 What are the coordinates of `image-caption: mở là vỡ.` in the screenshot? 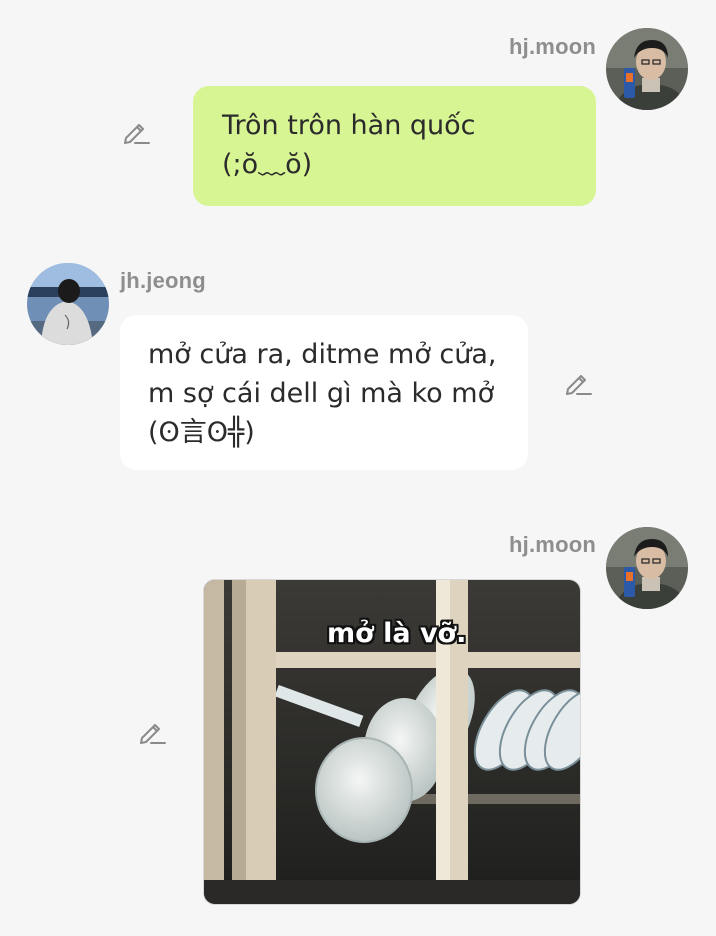 It's located at (397, 633).